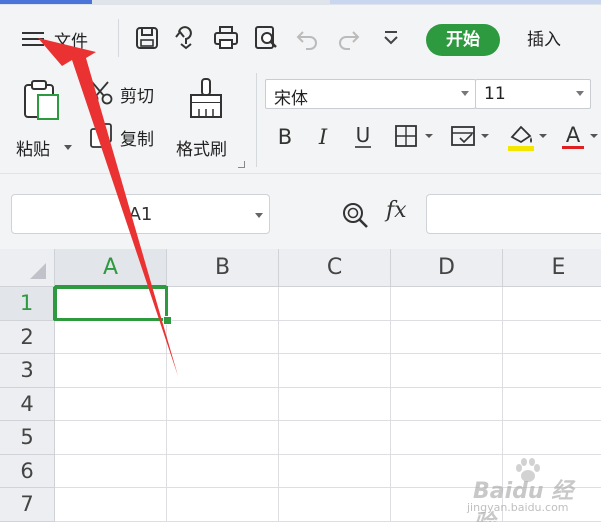 Image resolution: width=601 pixels, height=522 pixels. Describe the element at coordinates (533, 94) in the screenshot. I see `font-size-select: 11` at that location.